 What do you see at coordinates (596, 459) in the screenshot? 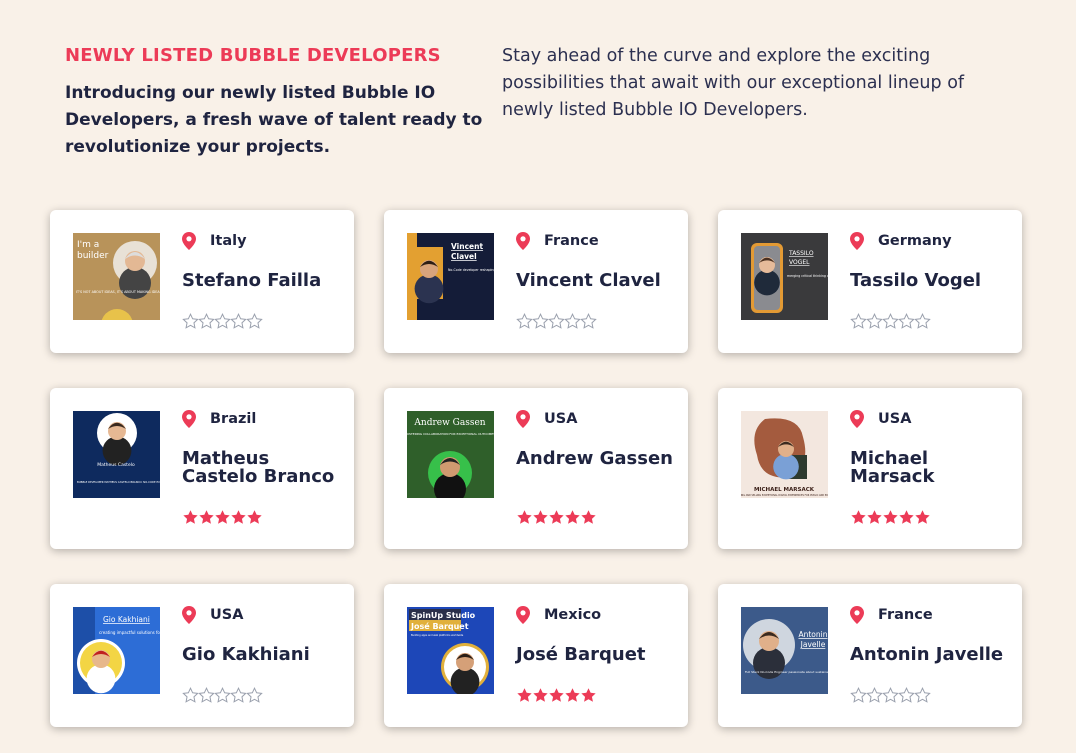
I see `developer-name: Andrew Gassen` at bounding box center [596, 459].